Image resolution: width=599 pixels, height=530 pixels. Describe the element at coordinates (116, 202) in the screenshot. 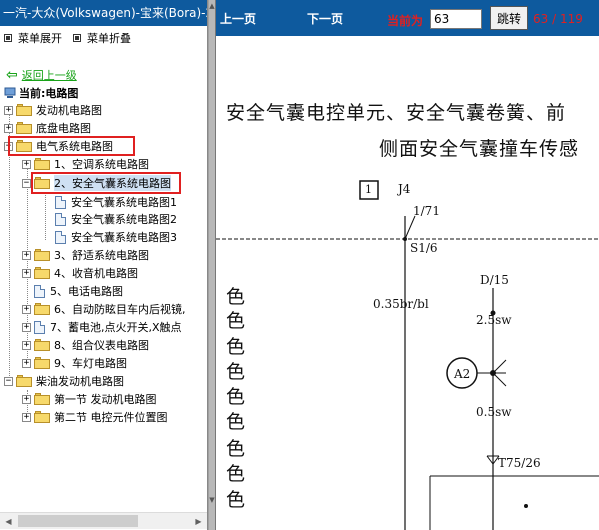

I see `tree-item-airbag-1: 安全气囊系统电路图1` at that location.